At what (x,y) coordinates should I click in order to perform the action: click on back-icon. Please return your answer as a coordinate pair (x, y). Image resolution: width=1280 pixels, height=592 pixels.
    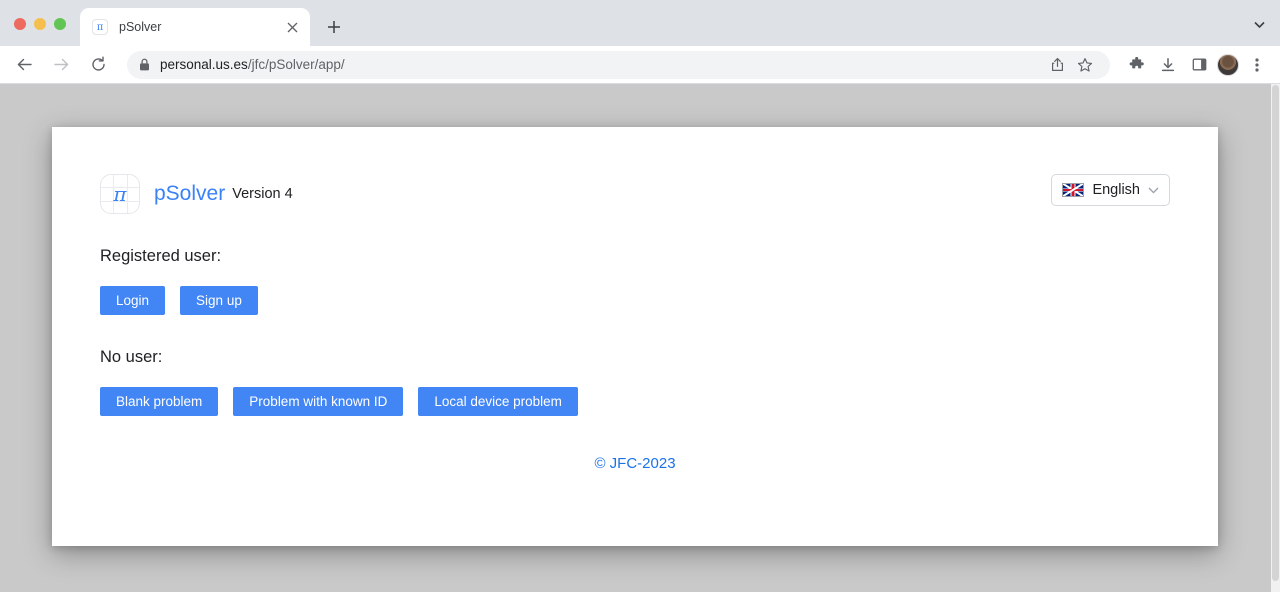
    Looking at the image, I should click on (24, 65).